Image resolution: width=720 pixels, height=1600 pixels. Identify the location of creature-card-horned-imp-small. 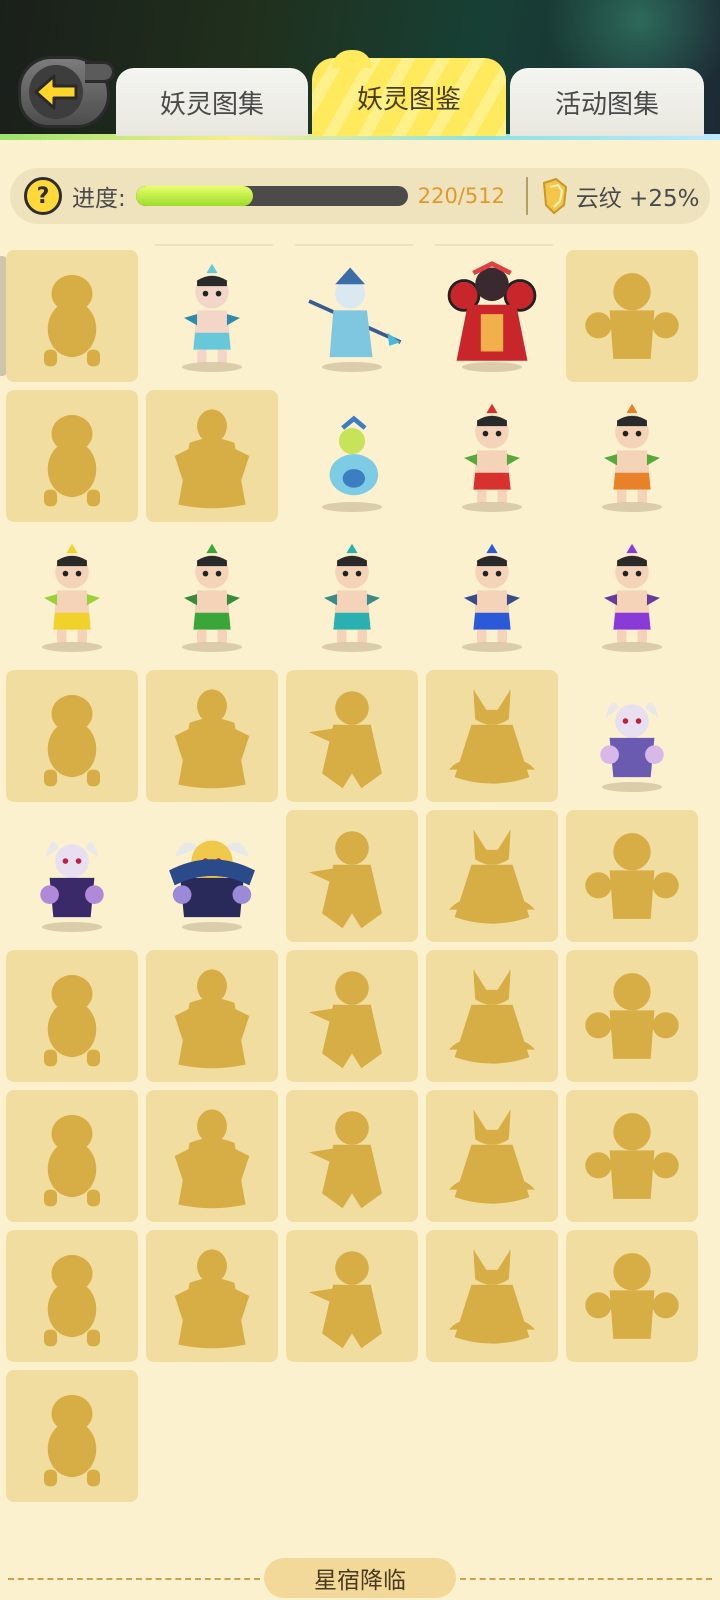
(632, 736).